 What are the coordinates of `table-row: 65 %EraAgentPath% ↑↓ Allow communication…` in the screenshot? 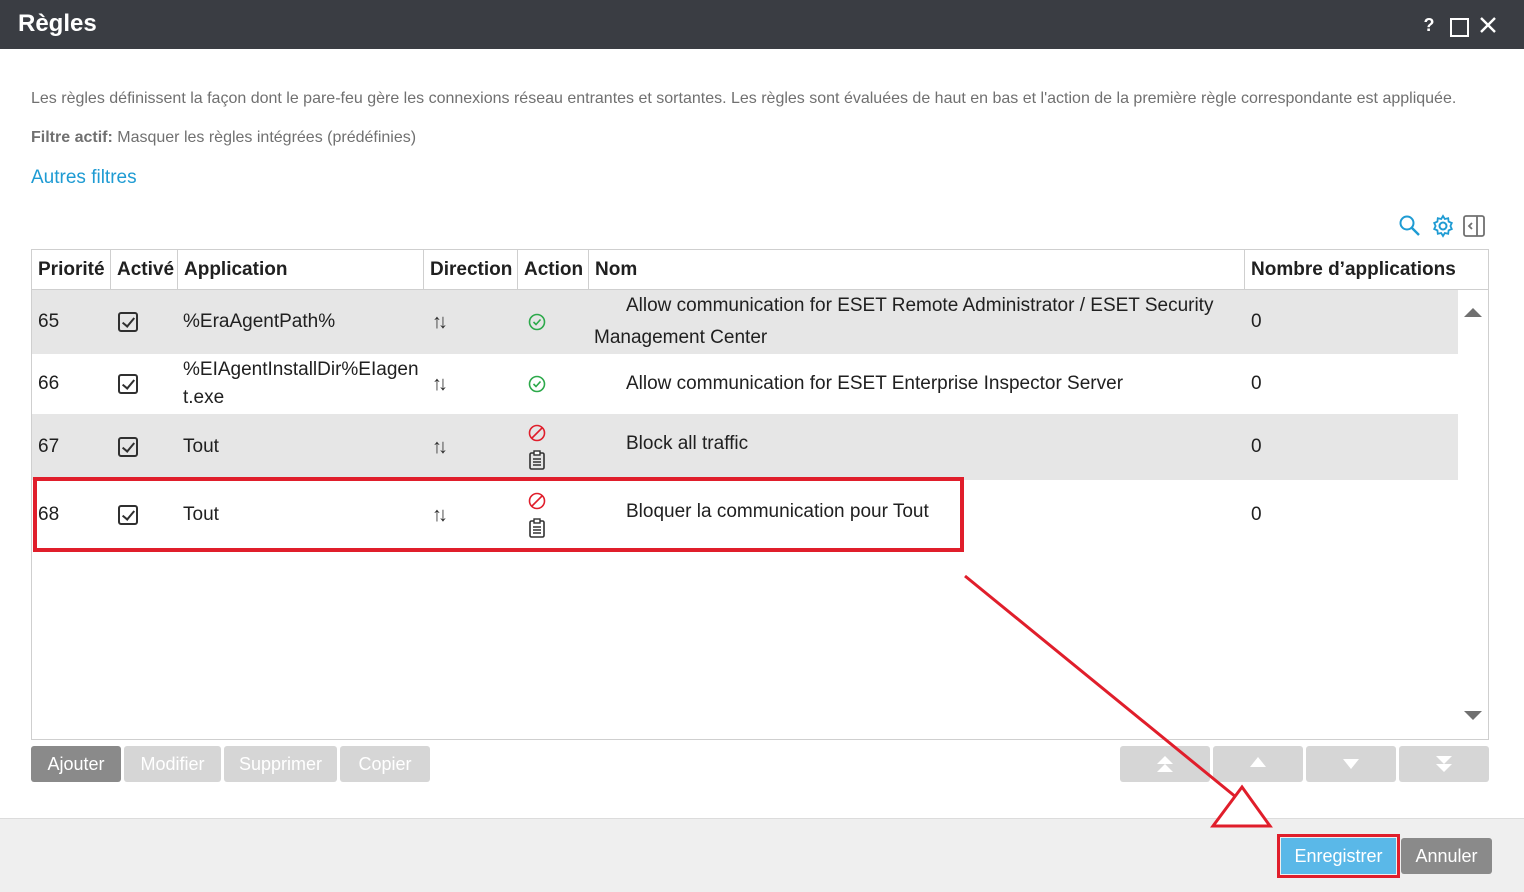 It's located at (745, 322).